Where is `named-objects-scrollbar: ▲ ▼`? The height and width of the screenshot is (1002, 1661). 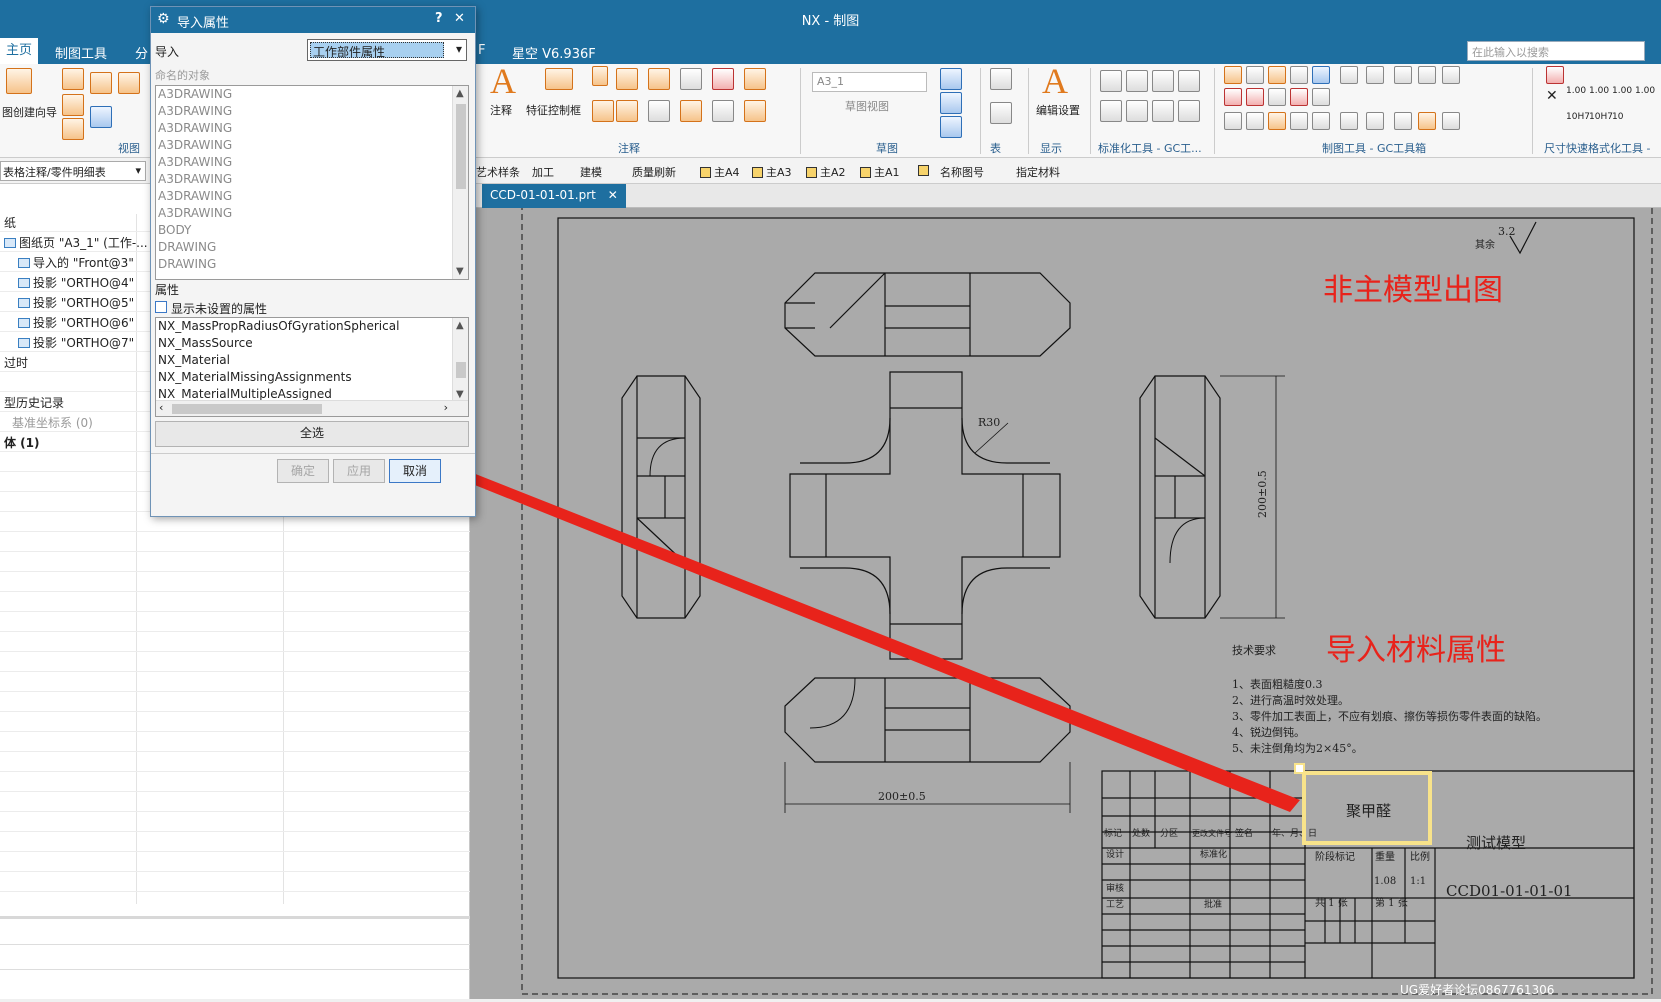
named-objects-scrollbar: ▲ ▼ is located at coordinates (460, 182).